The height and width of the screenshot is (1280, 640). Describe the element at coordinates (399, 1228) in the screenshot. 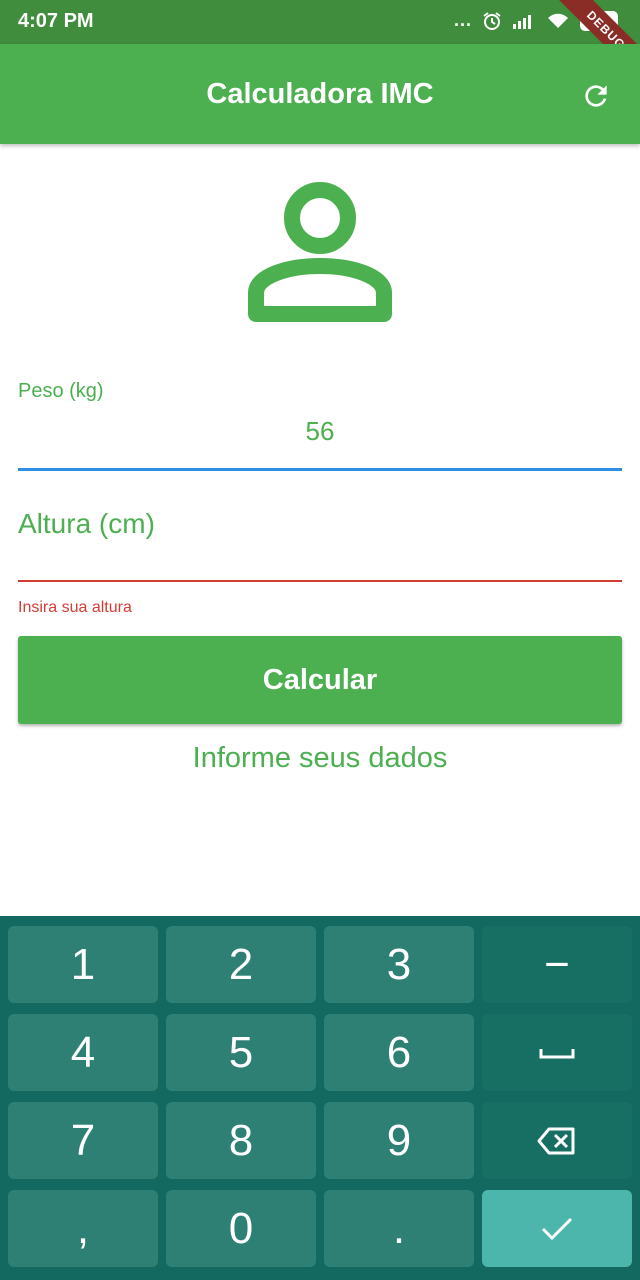

I see `key-period: .` at that location.